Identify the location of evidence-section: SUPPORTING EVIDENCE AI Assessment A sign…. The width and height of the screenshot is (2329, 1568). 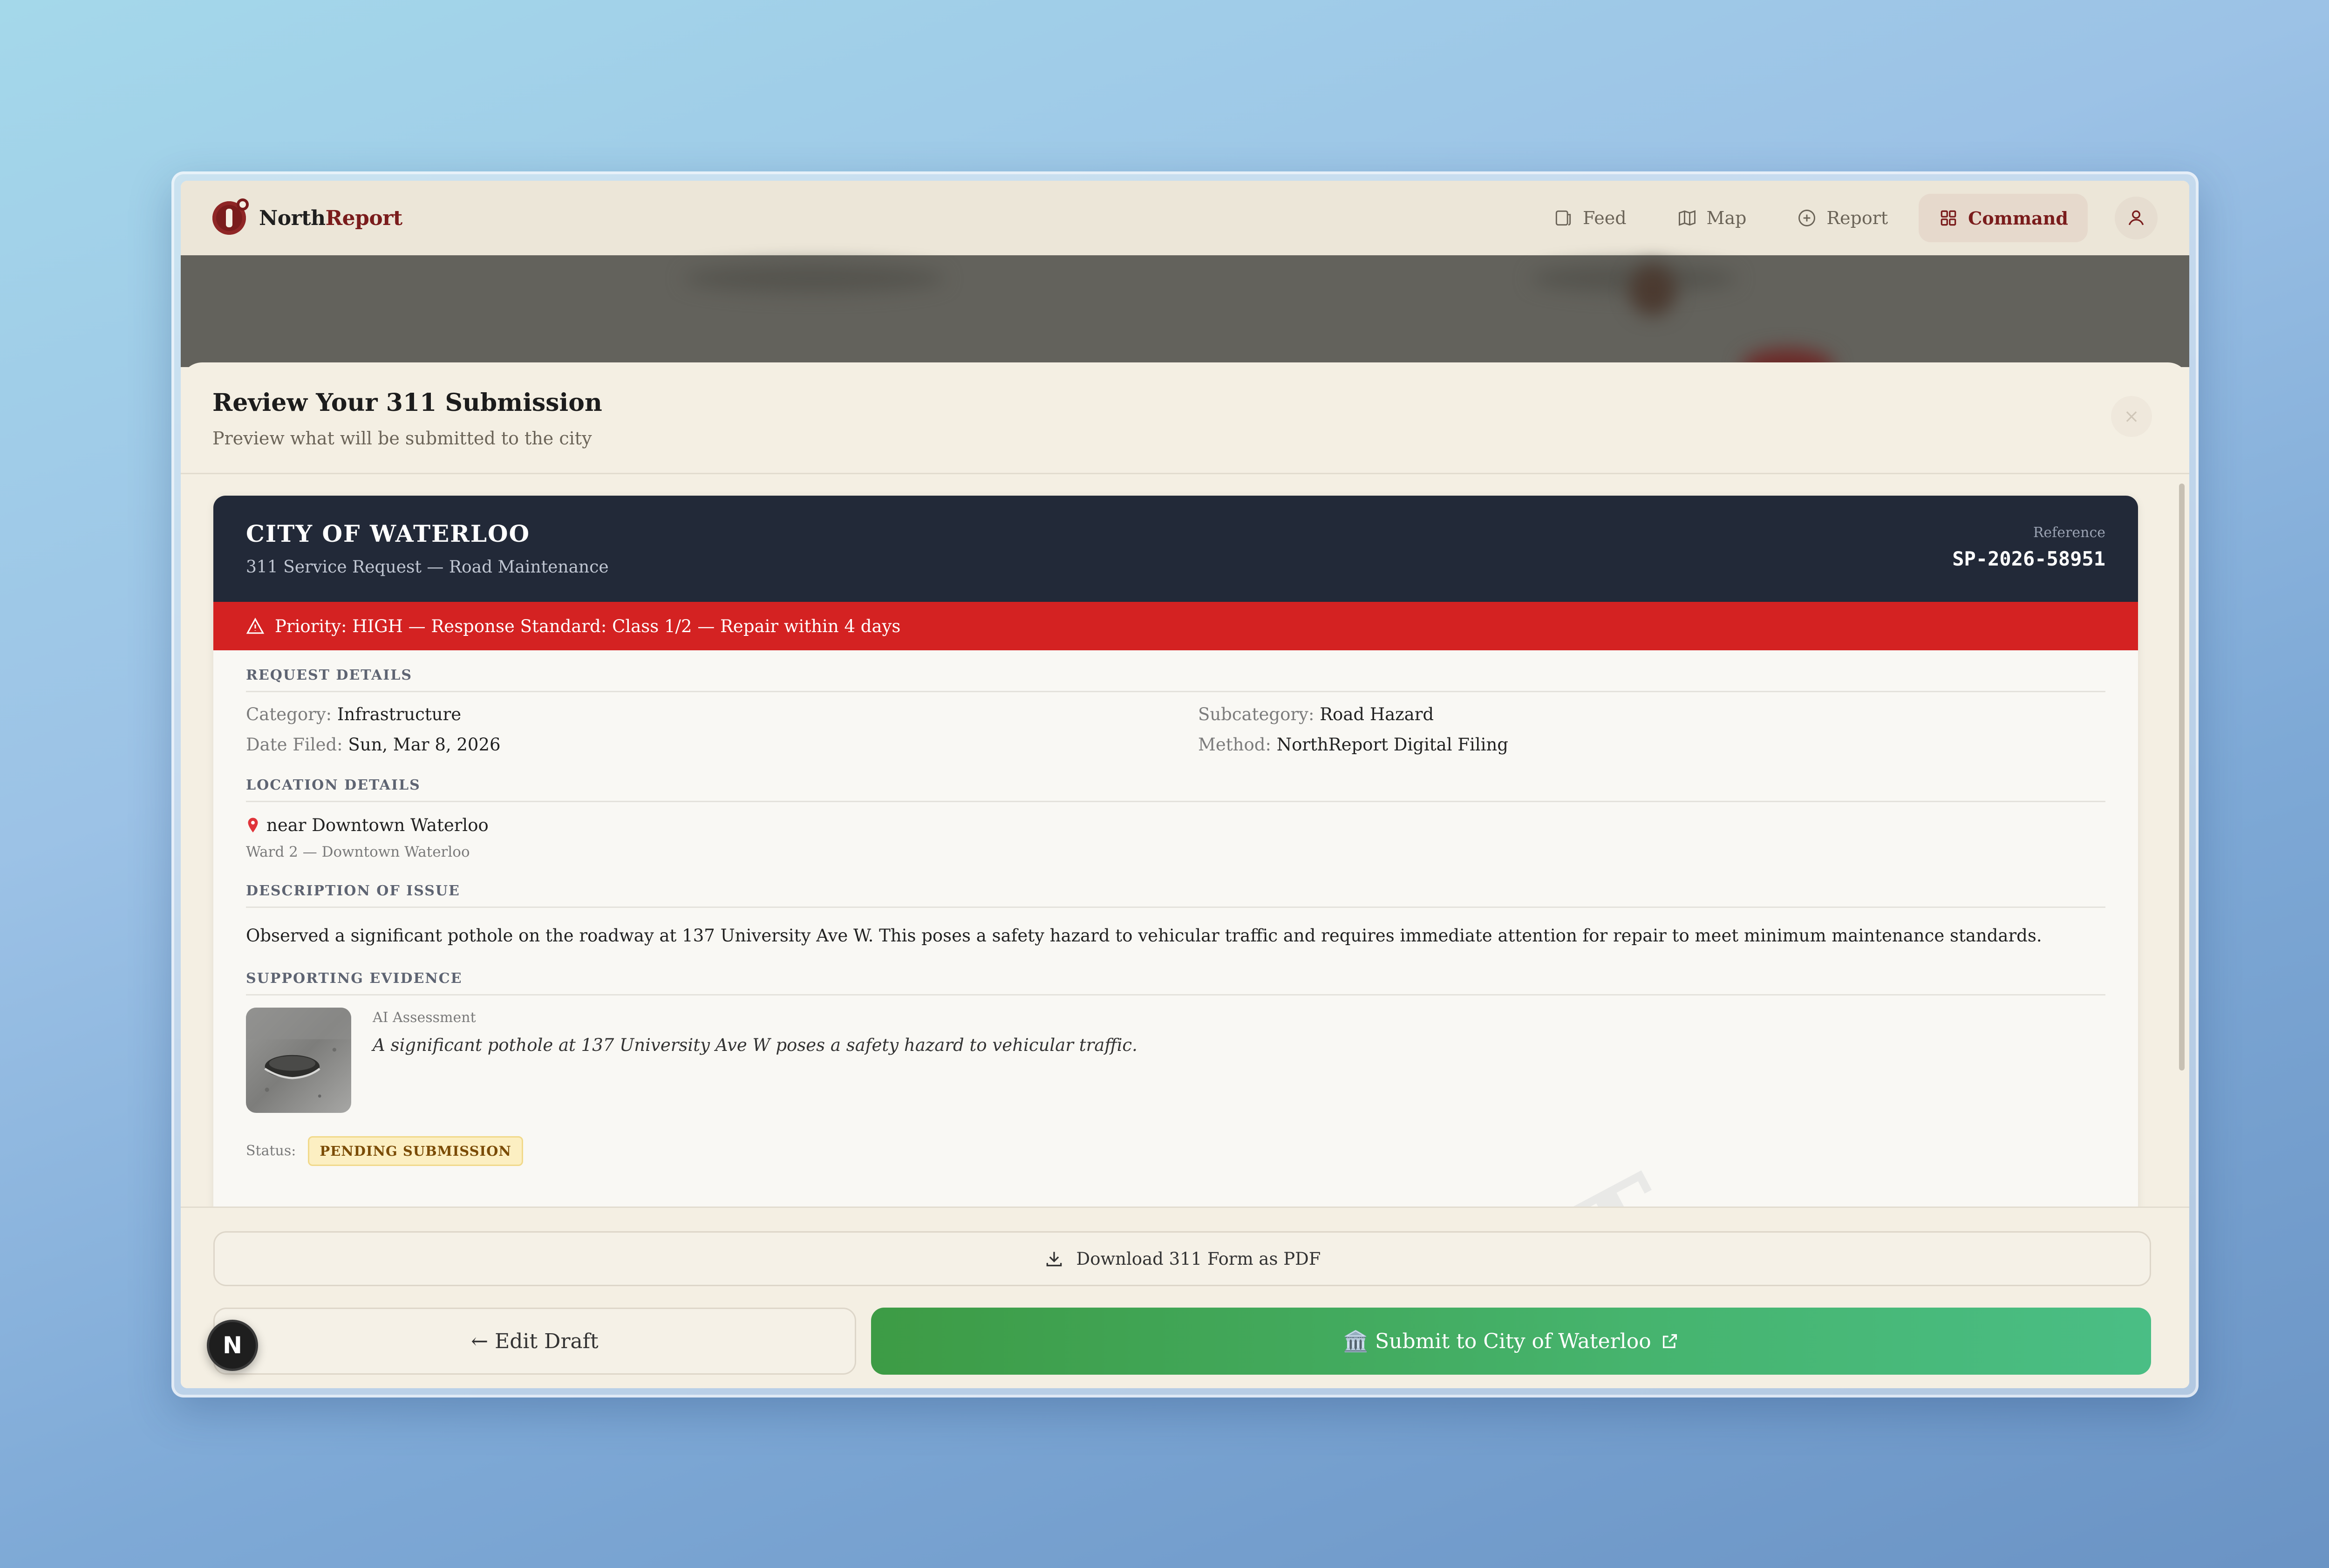
(1175, 1041).